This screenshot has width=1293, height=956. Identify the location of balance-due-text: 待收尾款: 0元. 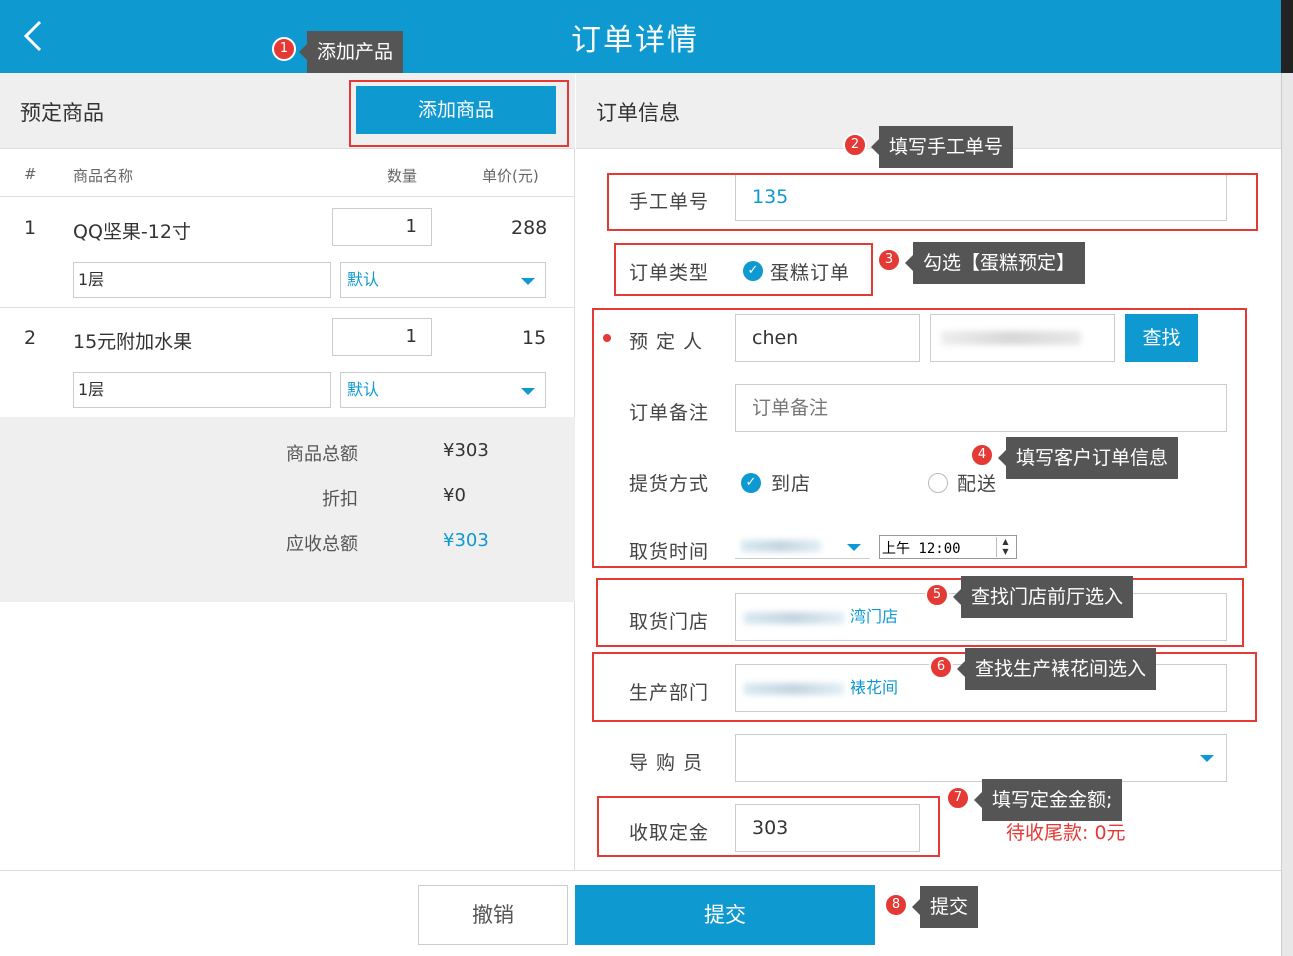
(1066, 833).